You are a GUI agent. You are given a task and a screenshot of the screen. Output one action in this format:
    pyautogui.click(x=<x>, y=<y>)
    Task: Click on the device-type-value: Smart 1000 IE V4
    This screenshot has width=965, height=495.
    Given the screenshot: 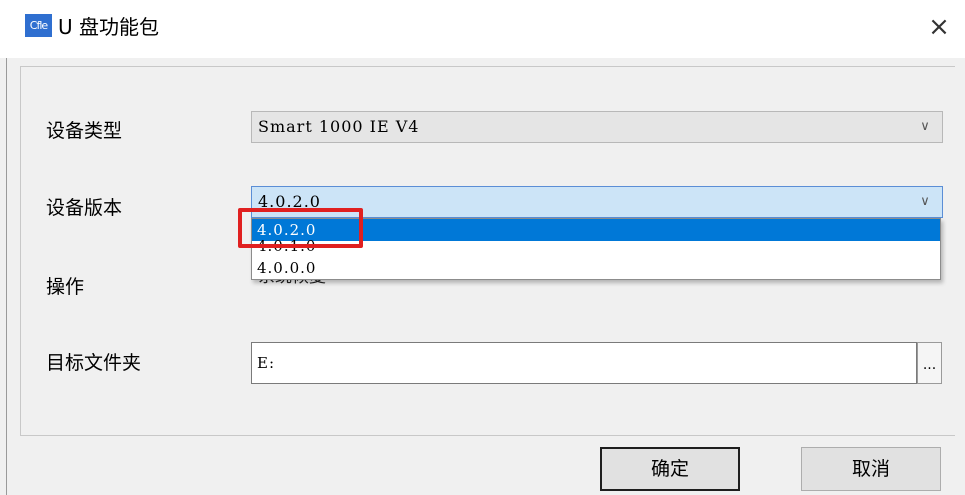 What is the action you would take?
    pyautogui.click(x=339, y=126)
    